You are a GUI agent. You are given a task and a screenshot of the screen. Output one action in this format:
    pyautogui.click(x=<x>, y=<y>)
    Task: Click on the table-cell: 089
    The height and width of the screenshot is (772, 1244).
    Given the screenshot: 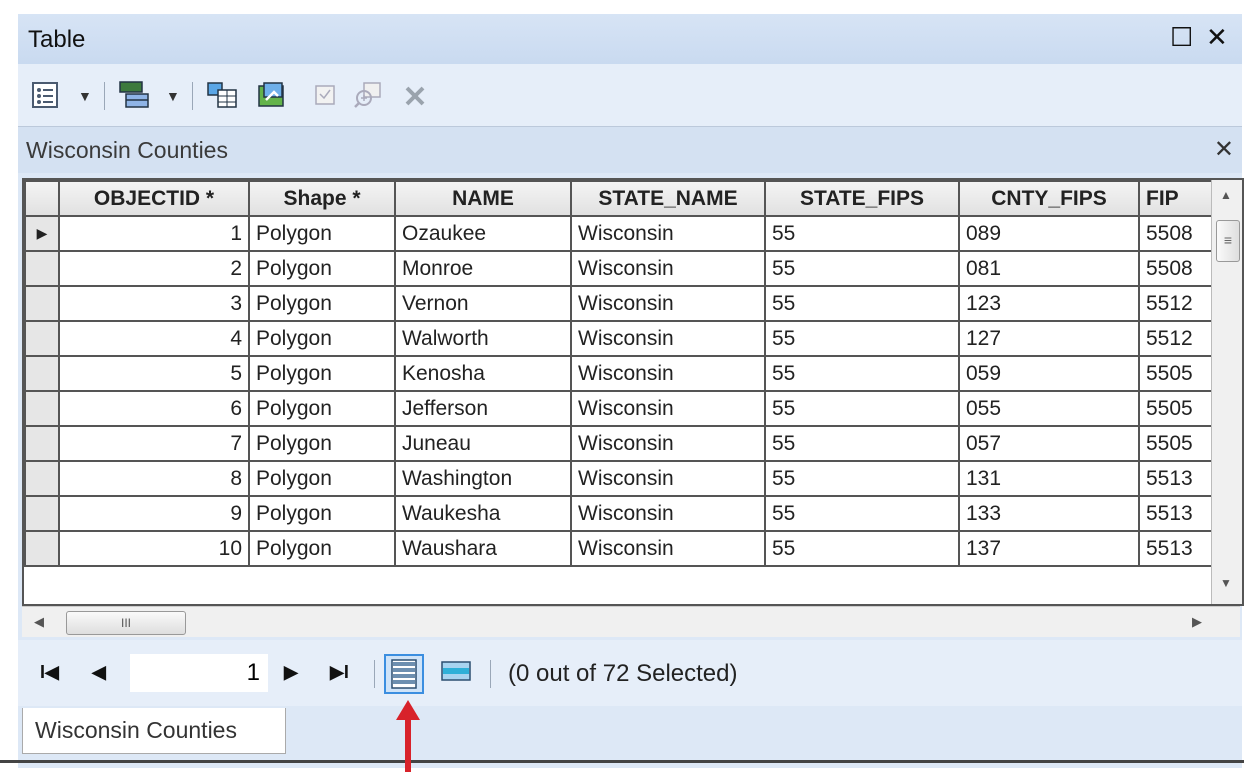 What is the action you would take?
    pyautogui.click(x=1049, y=233)
    